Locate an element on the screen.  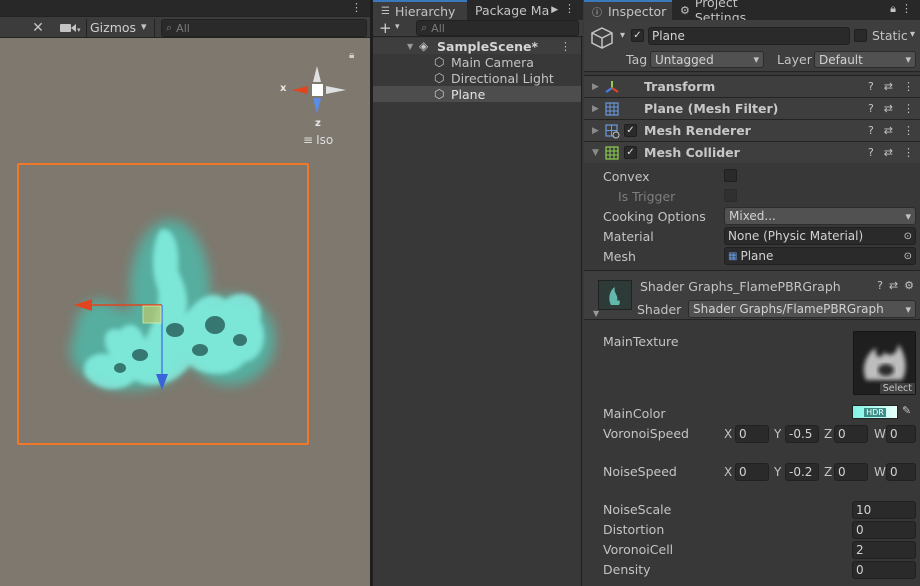
gear-icon: ⚙ is located at coordinates (909, 285).